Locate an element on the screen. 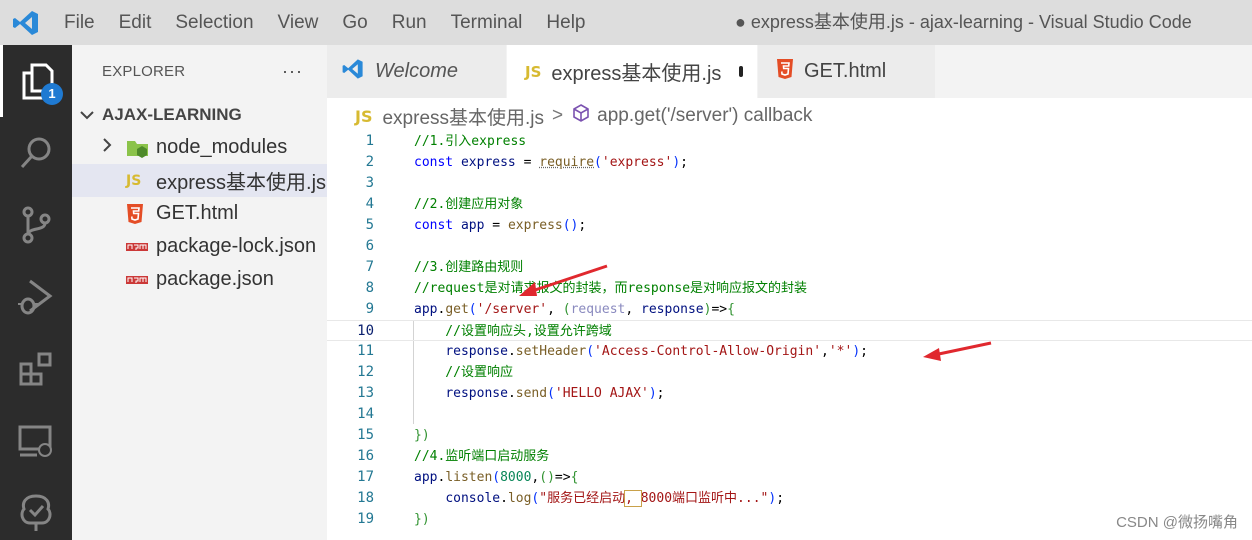 Image resolution: width=1252 pixels, height=540 pixels. line-number: 17 is located at coordinates (365, 477).